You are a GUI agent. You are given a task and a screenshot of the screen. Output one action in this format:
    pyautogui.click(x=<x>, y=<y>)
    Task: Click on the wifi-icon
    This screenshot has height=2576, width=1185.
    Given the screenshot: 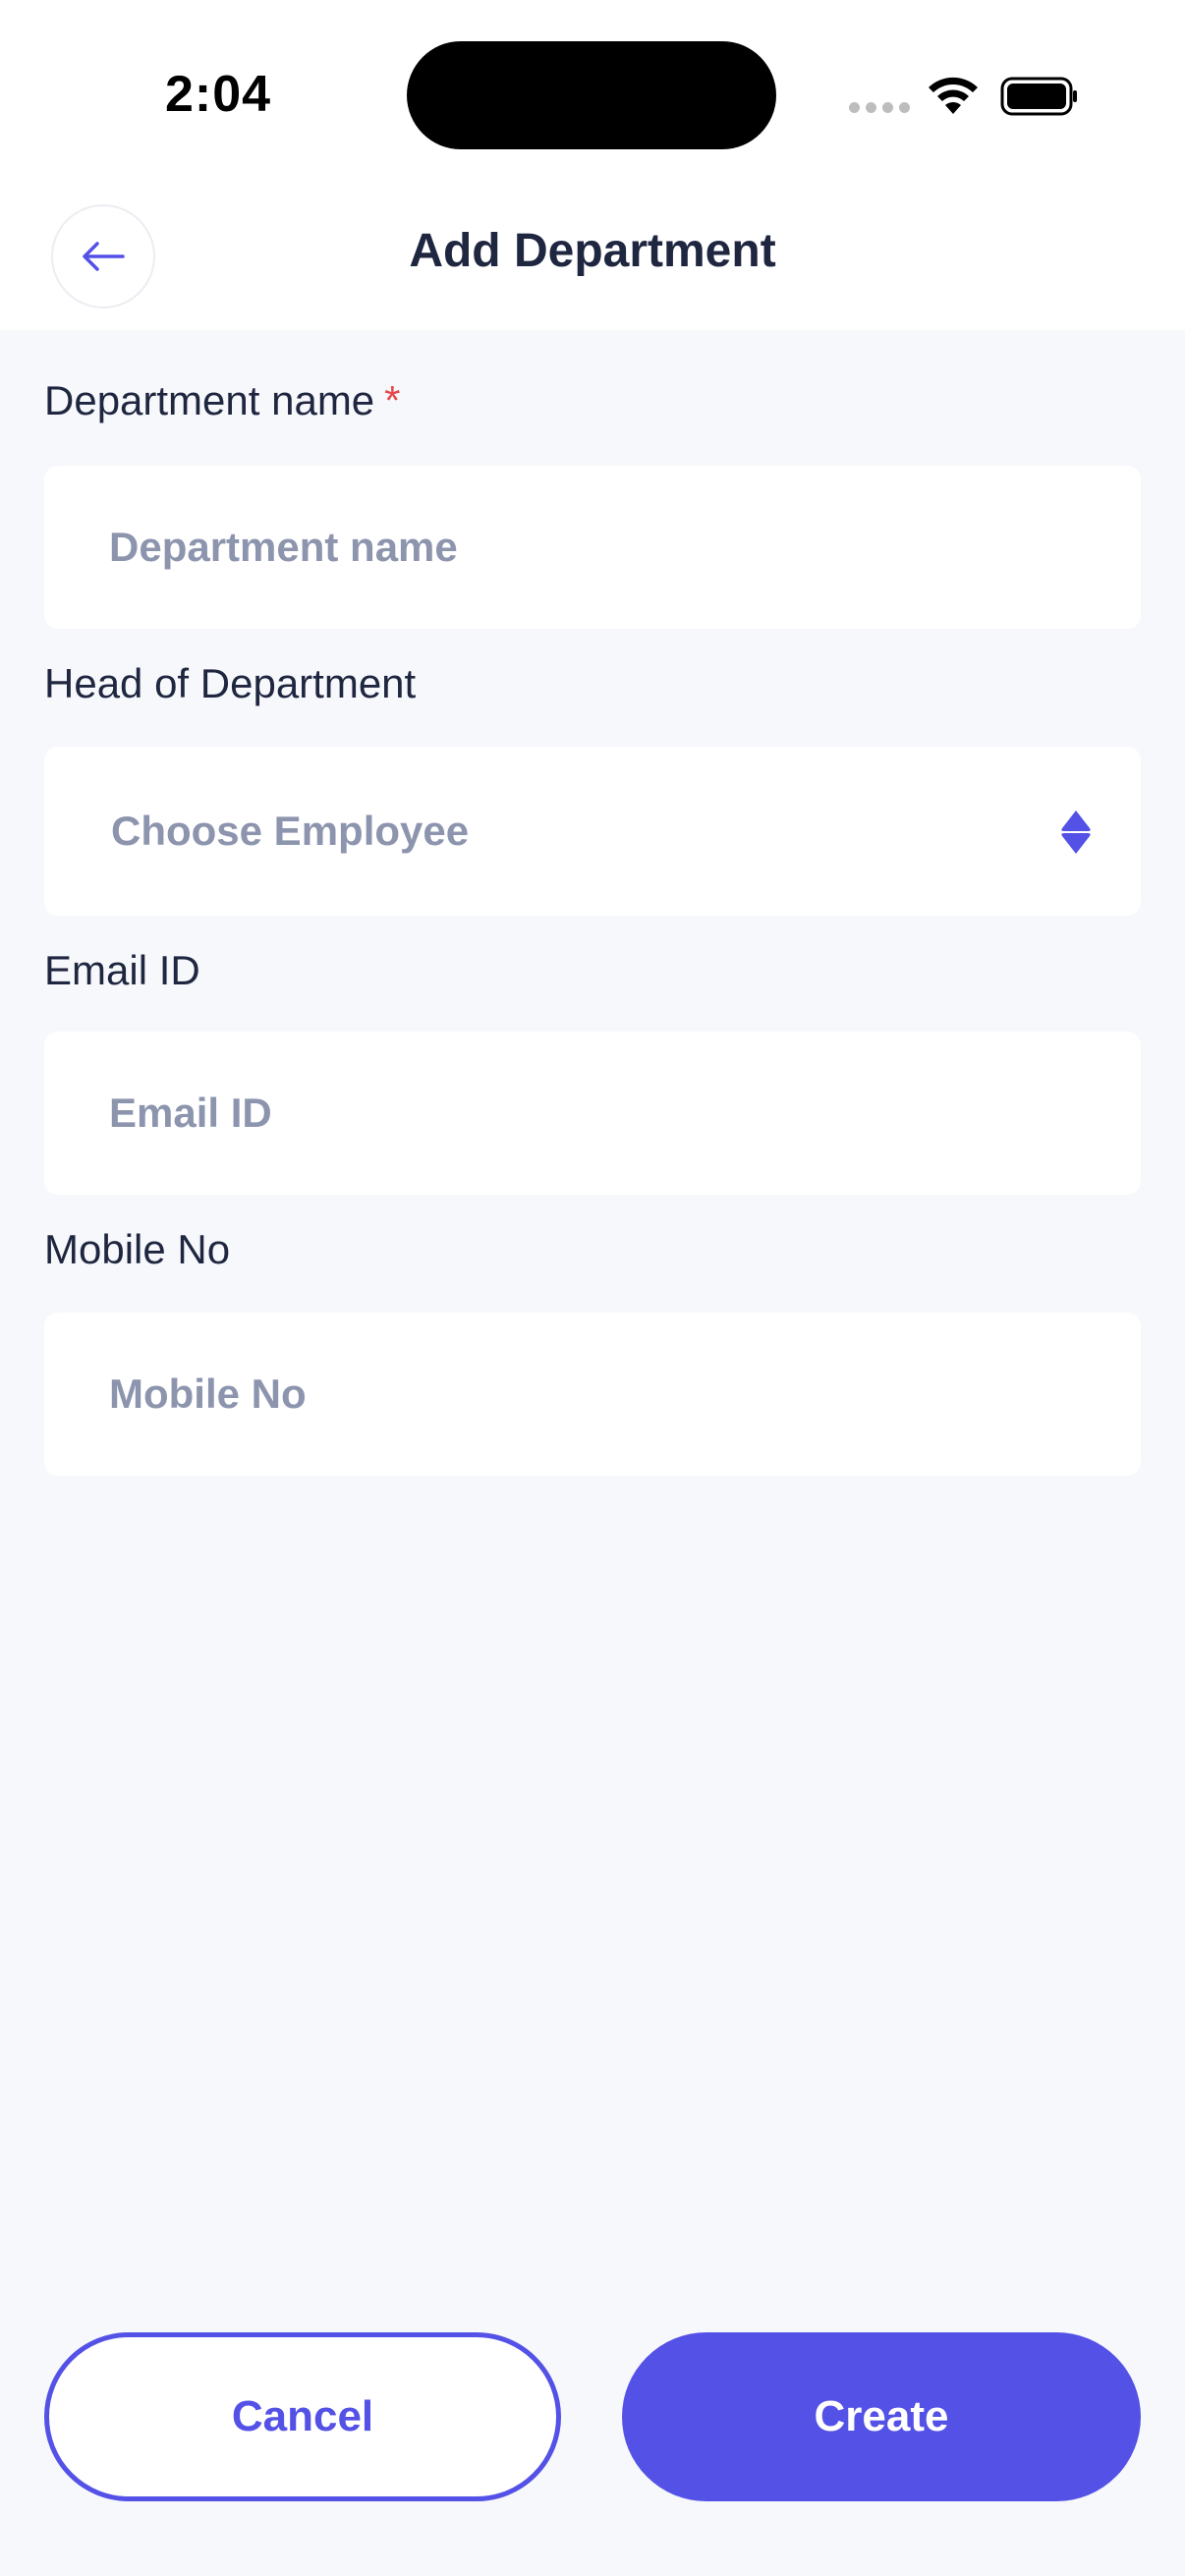 What is the action you would take?
    pyautogui.click(x=954, y=95)
    